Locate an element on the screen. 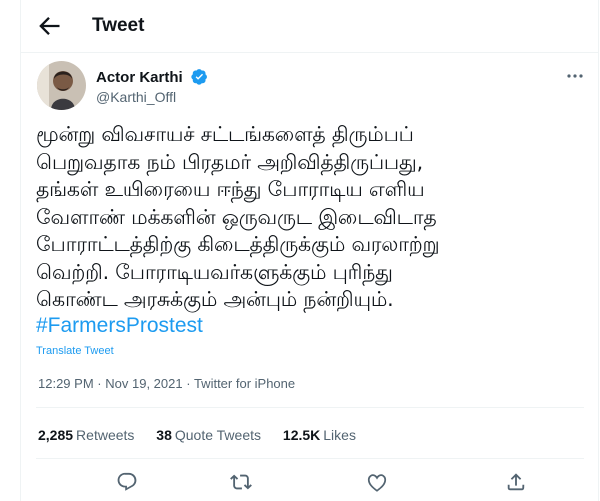 The width and height of the screenshot is (600, 501). verified-badge-icon is located at coordinates (199, 77).